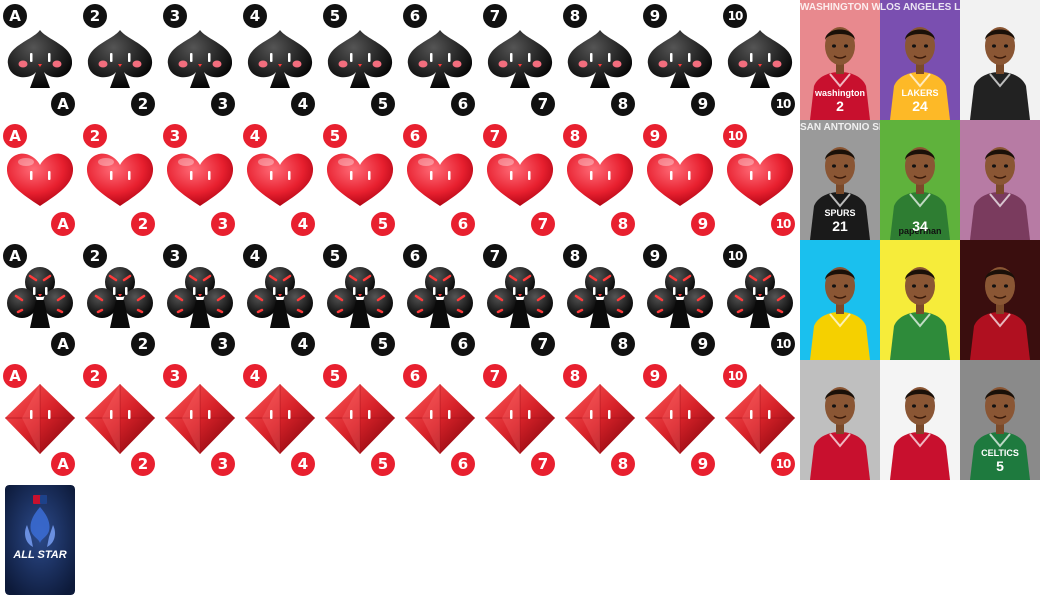 This screenshot has height=600, width=1040. Describe the element at coordinates (680, 420) in the screenshot. I see `card-diamond-9: 99` at that location.